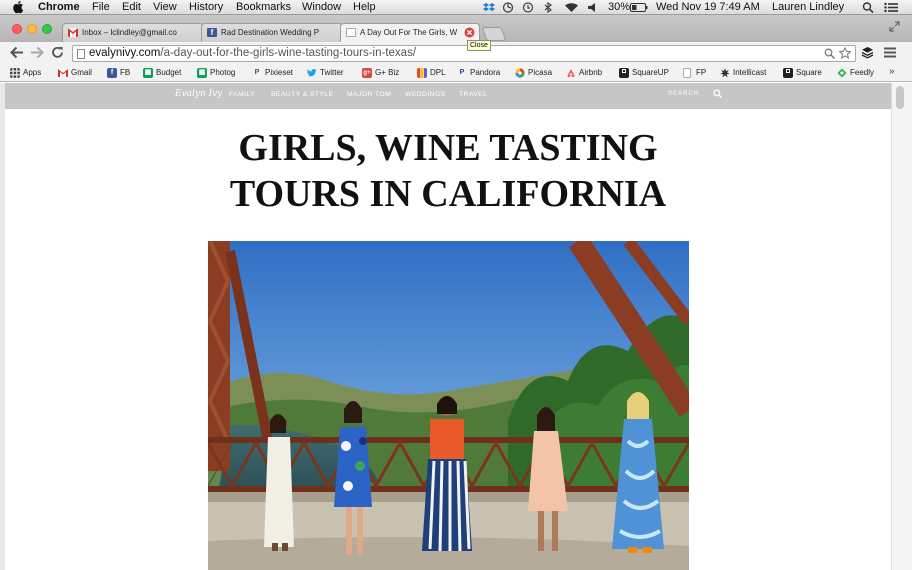  What do you see at coordinates (701, 72) in the screenshot?
I see `bookmark-label: FP` at bounding box center [701, 72].